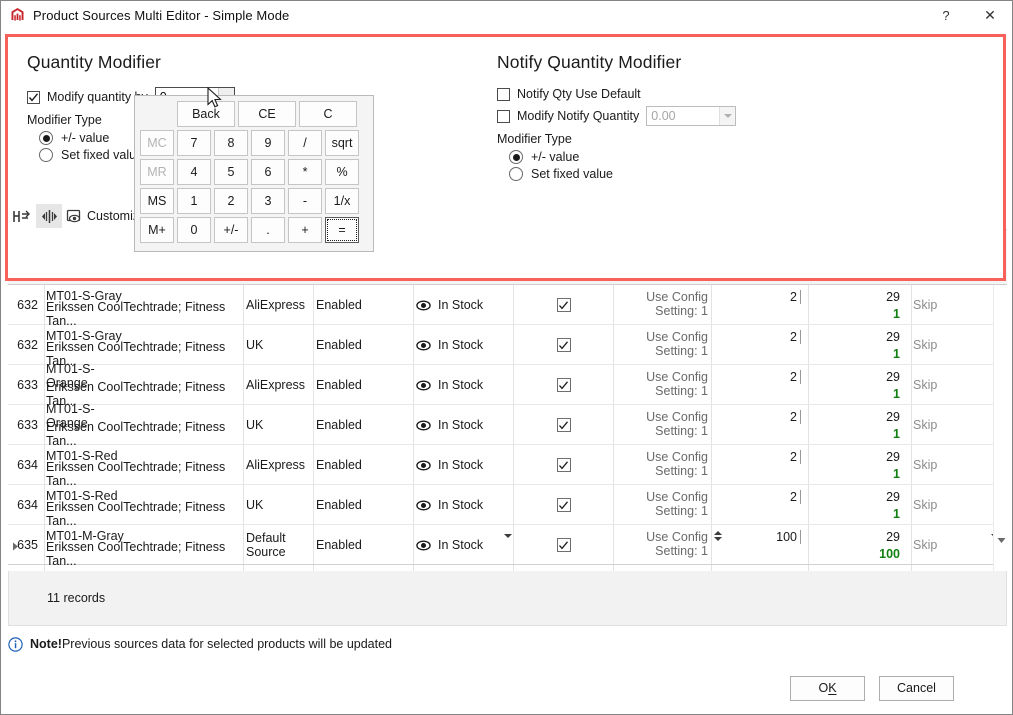 The width and height of the screenshot is (1013, 715). What do you see at coordinates (268, 143) in the screenshot?
I see `calc-key-9: 9` at bounding box center [268, 143].